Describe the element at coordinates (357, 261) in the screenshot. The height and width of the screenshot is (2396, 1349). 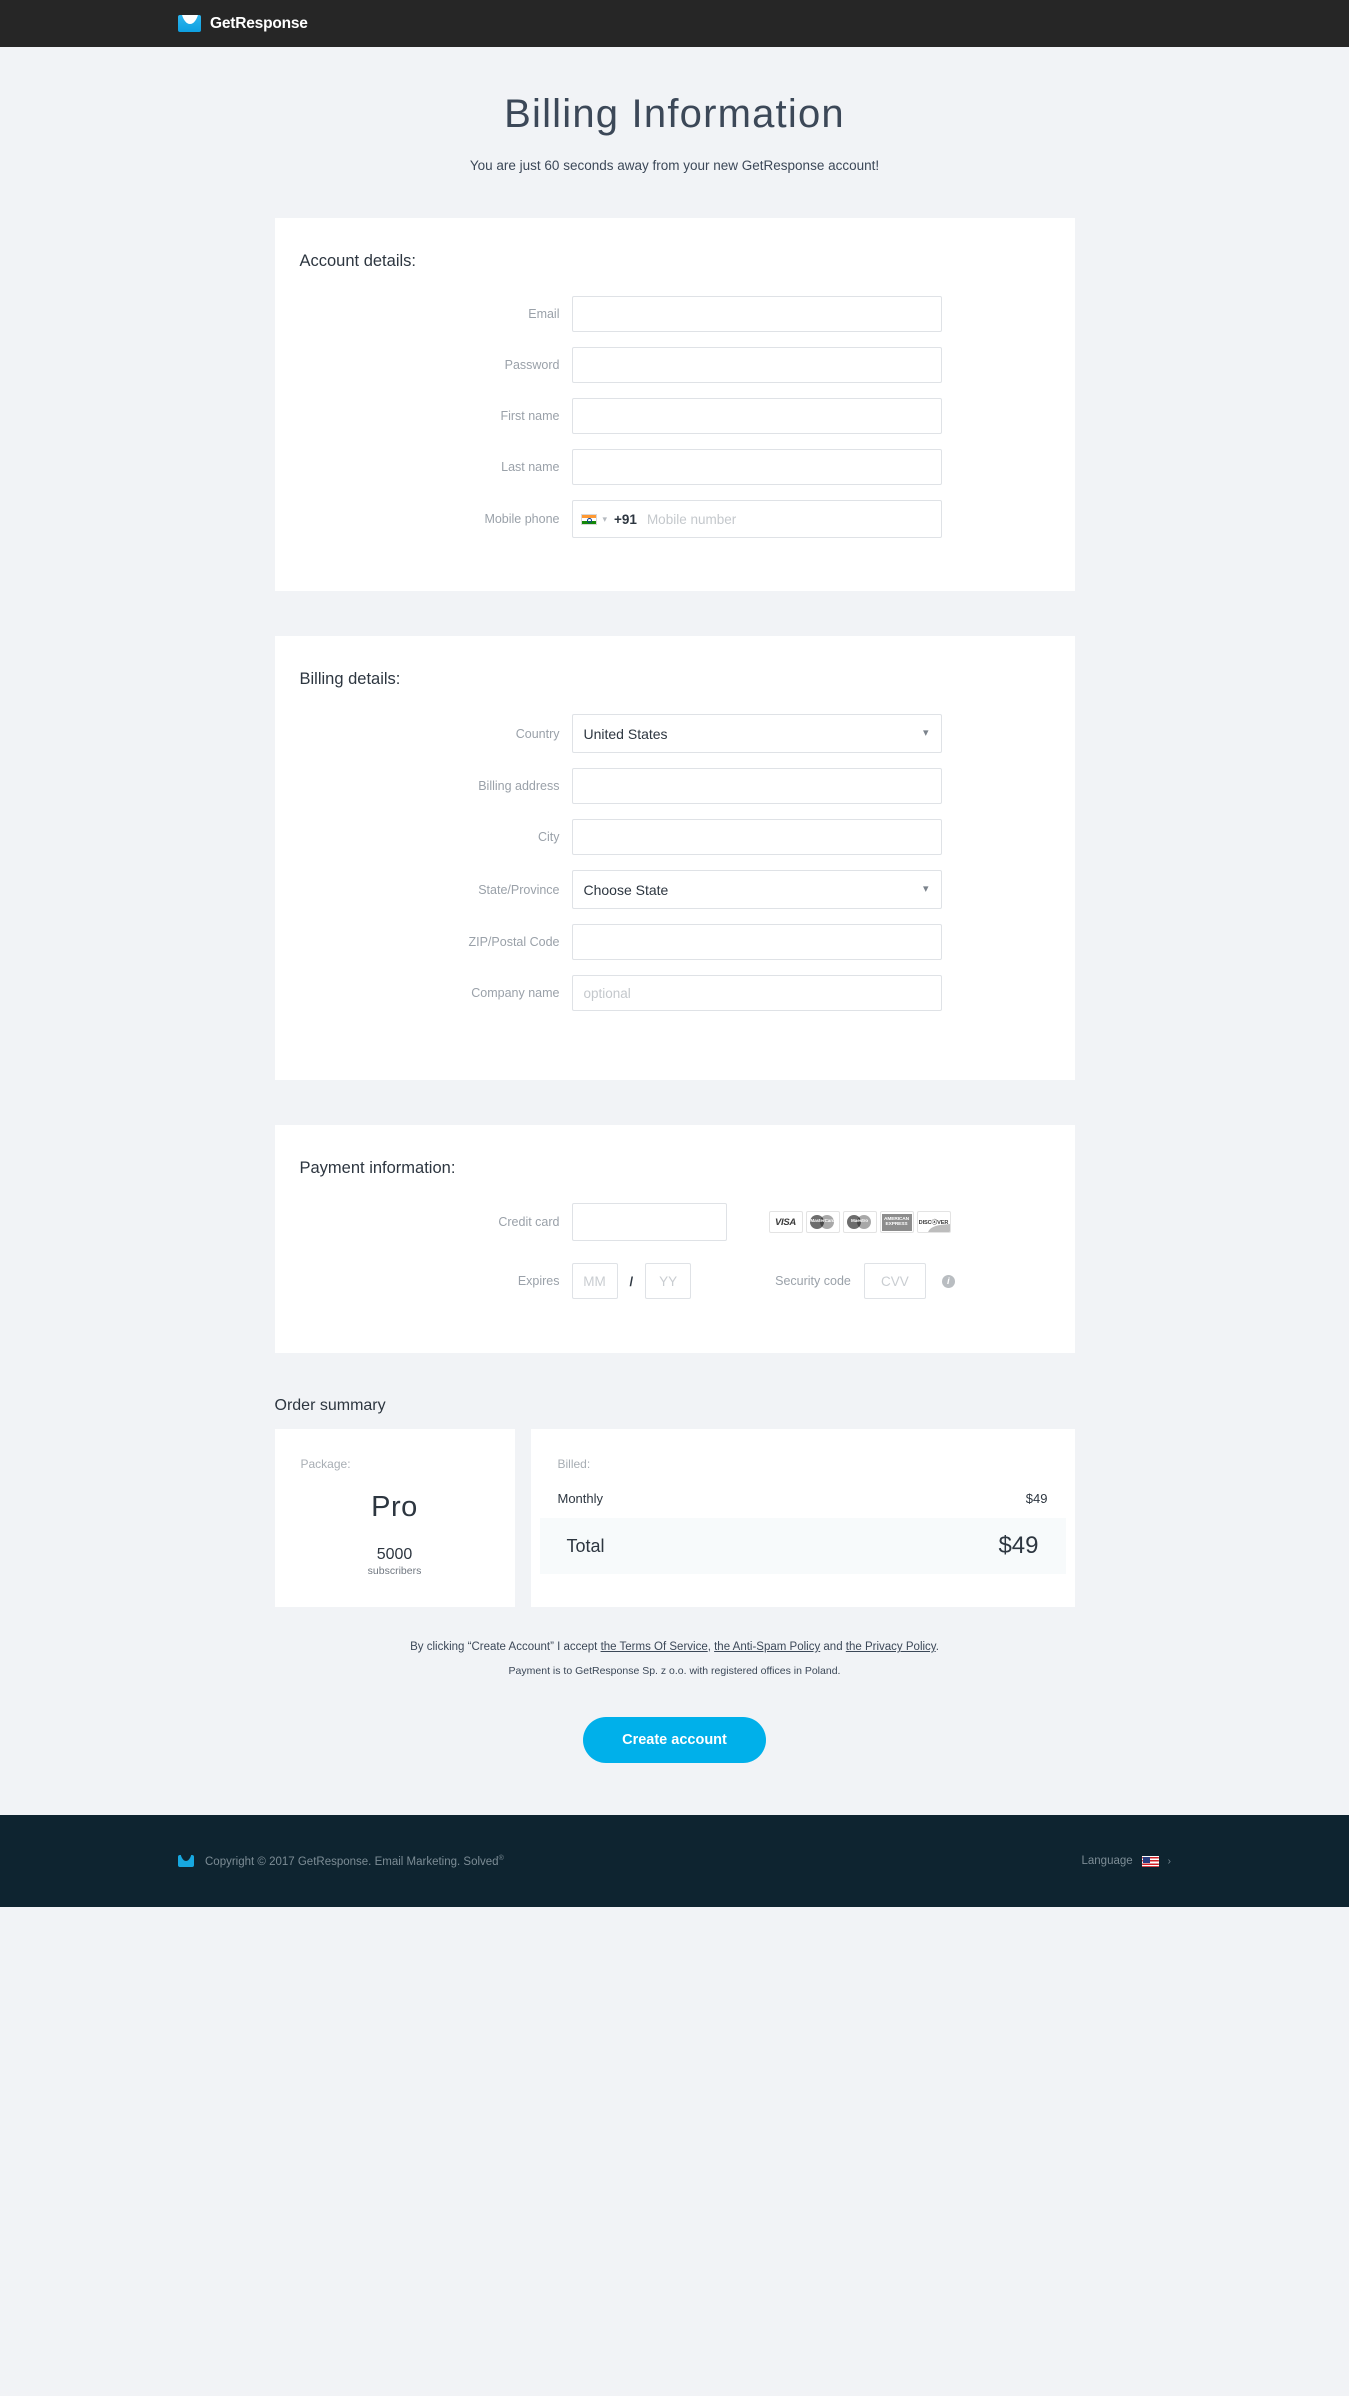
I see `account-details-title: Account details:` at that location.